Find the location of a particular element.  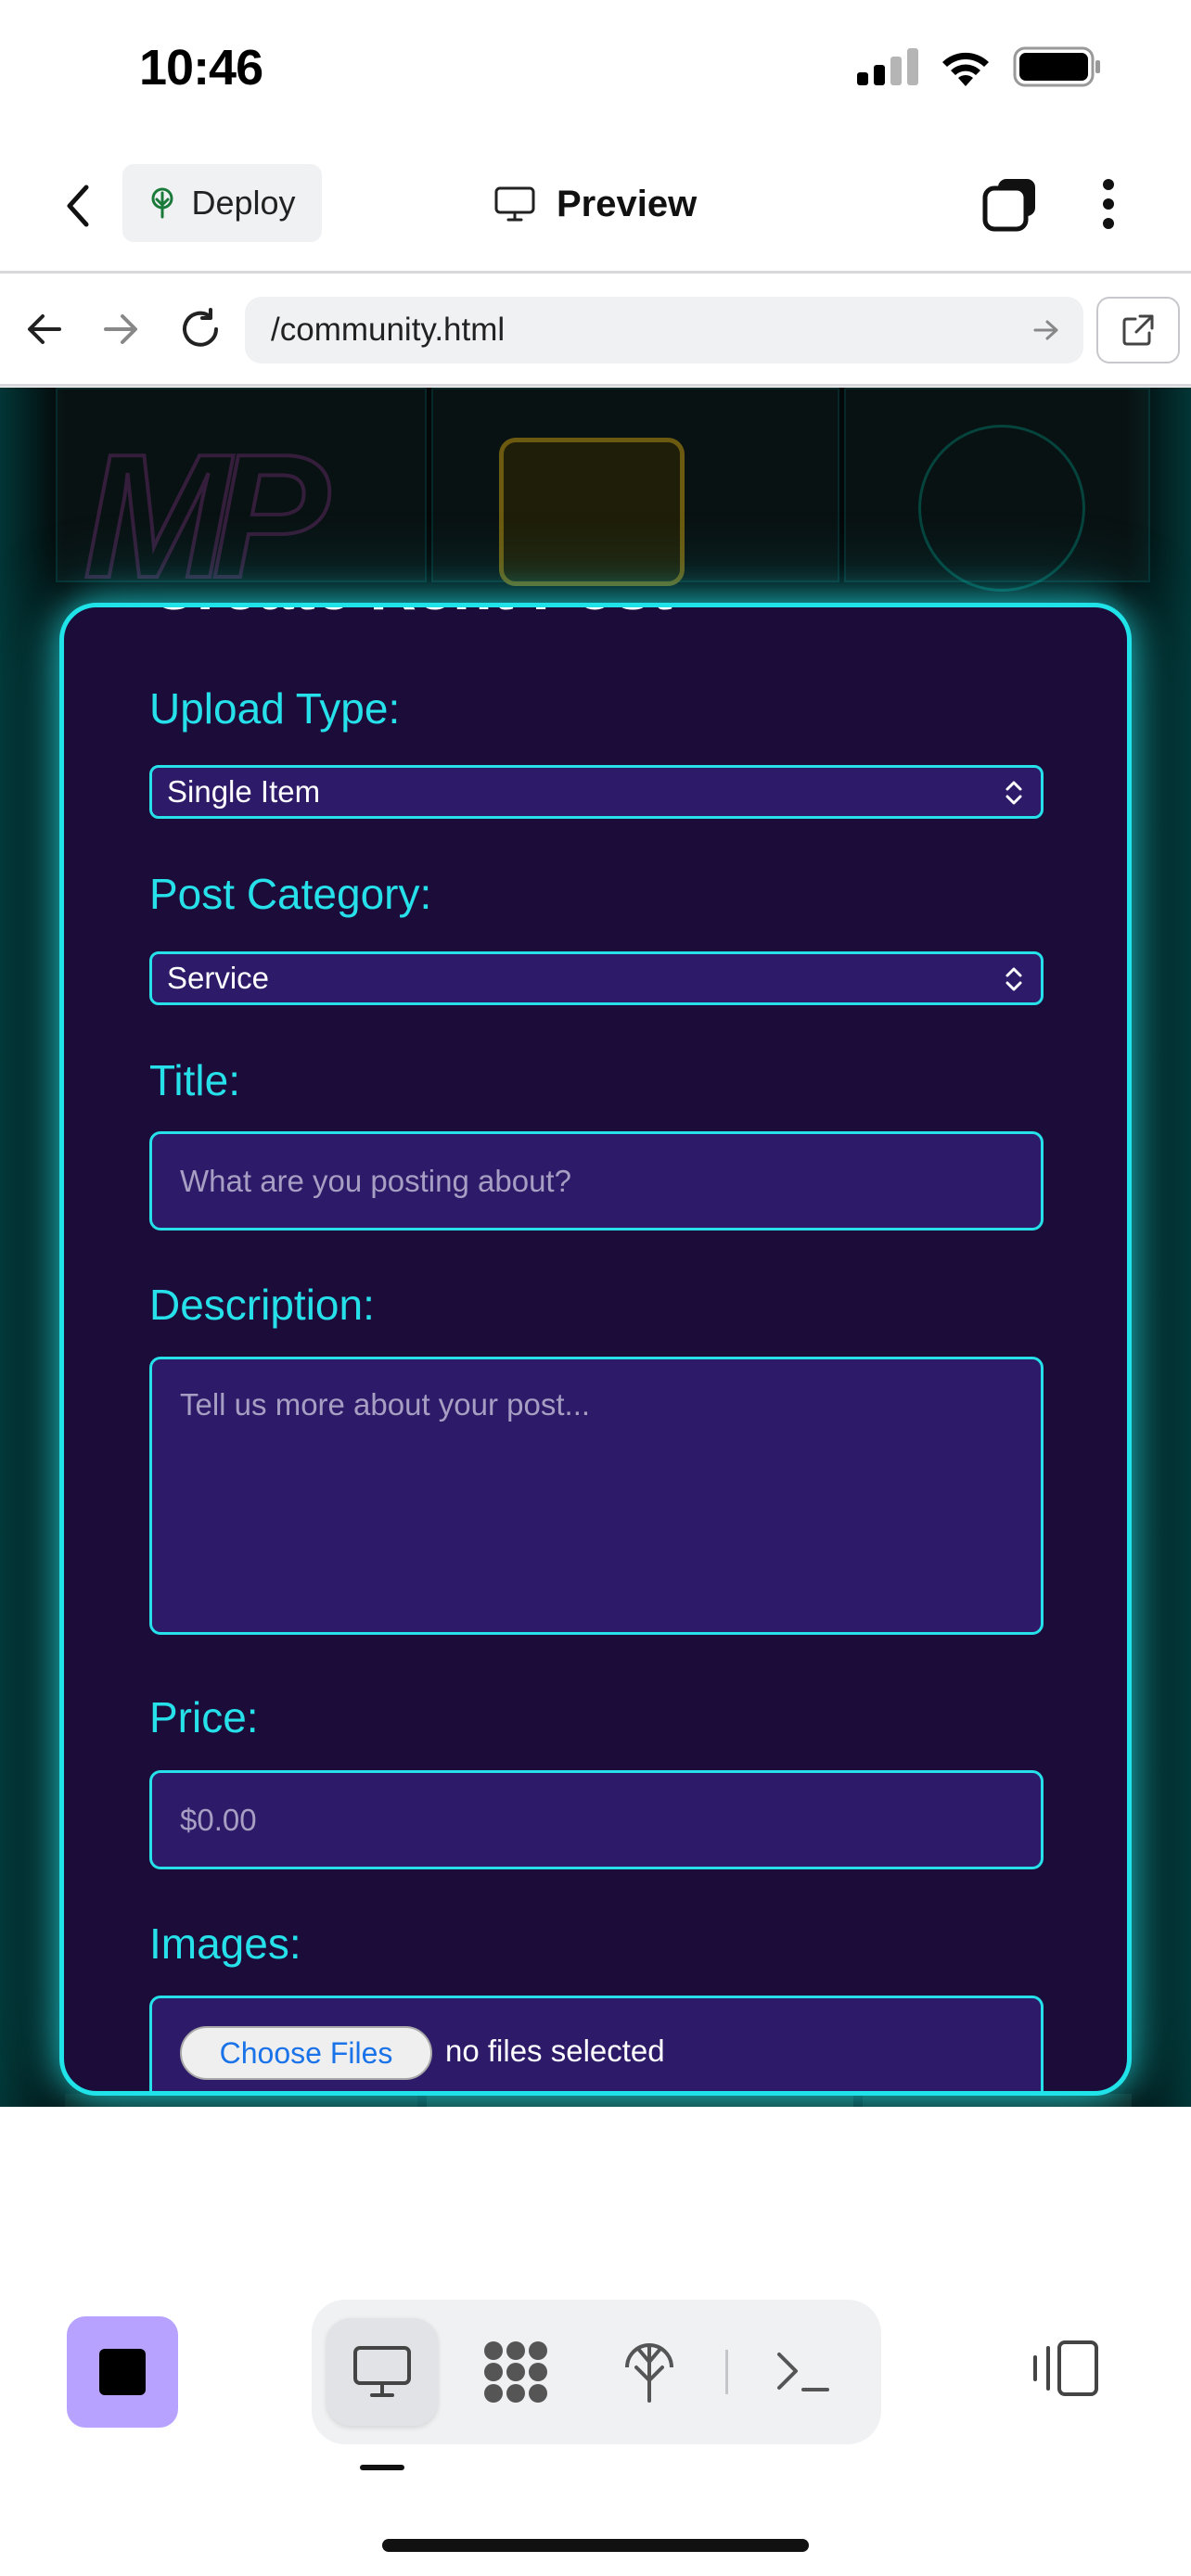

more-options-button is located at coordinates (1108, 204).